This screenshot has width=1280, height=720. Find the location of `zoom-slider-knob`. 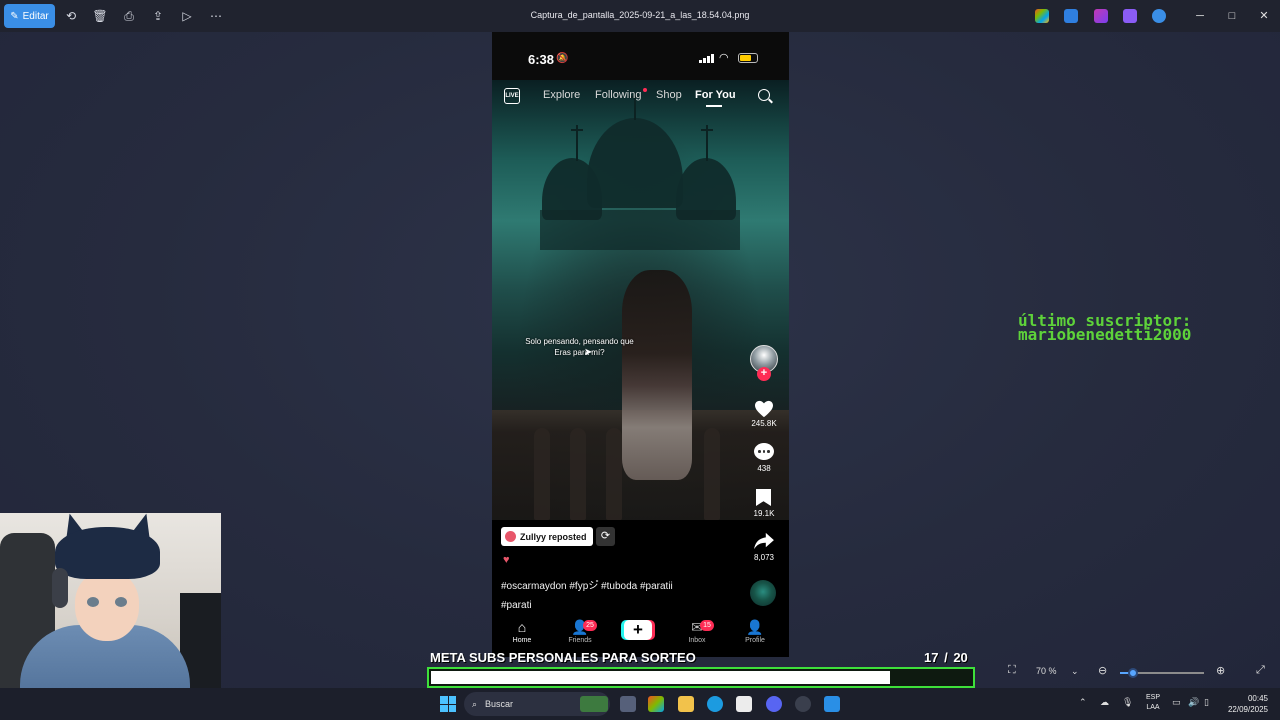

zoom-slider-knob is located at coordinates (1132, 673).